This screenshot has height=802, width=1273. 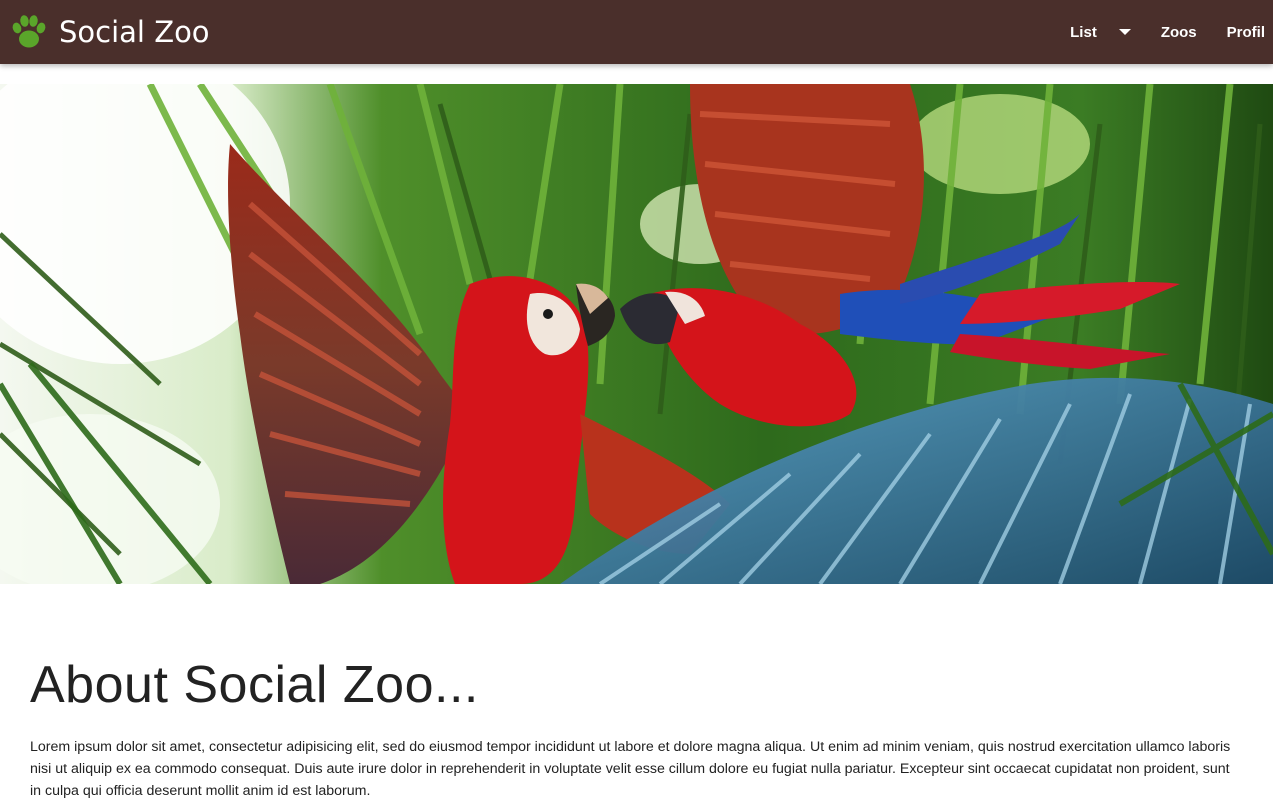 What do you see at coordinates (636, 32) in the screenshot?
I see `top-navbar: Social Zoo List Zoos Profil` at bounding box center [636, 32].